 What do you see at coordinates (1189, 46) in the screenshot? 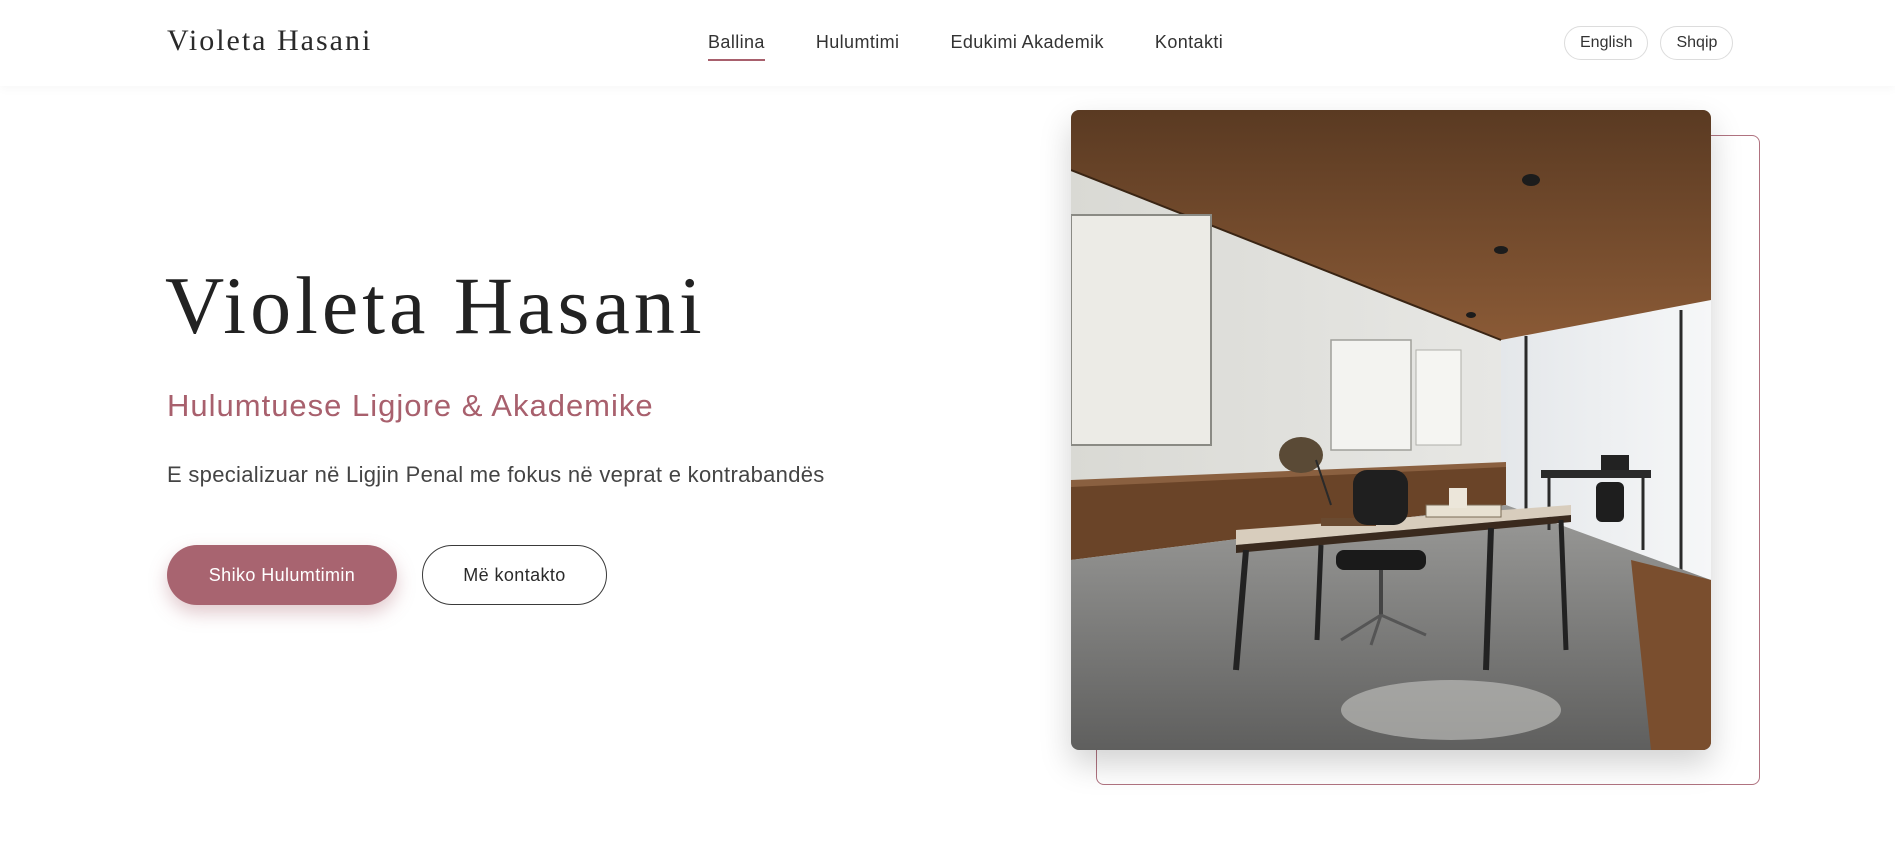
I see `nav-kontakti: Kontakti` at bounding box center [1189, 46].